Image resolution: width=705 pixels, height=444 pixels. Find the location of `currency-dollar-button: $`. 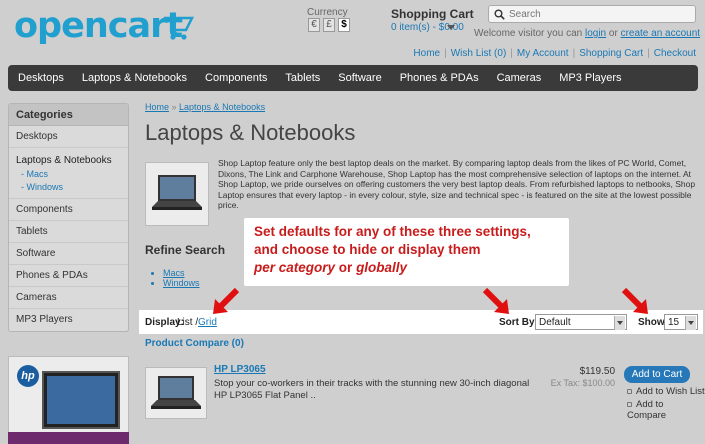

currency-dollar-button: $ is located at coordinates (344, 25).